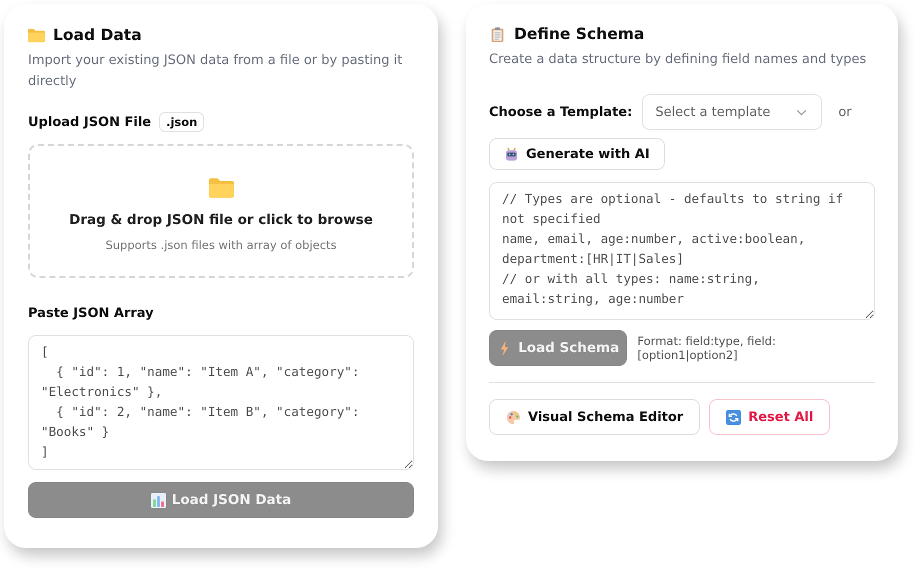 The image size is (923, 575). What do you see at coordinates (682, 251) in the screenshot?
I see `schema-input: // Types are optional - defaults to string if not specified name, email, age:number, active:boolean, department:[HR|IT|Sales] // or with all types: name:string, email:string, age:number` at bounding box center [682, 251].